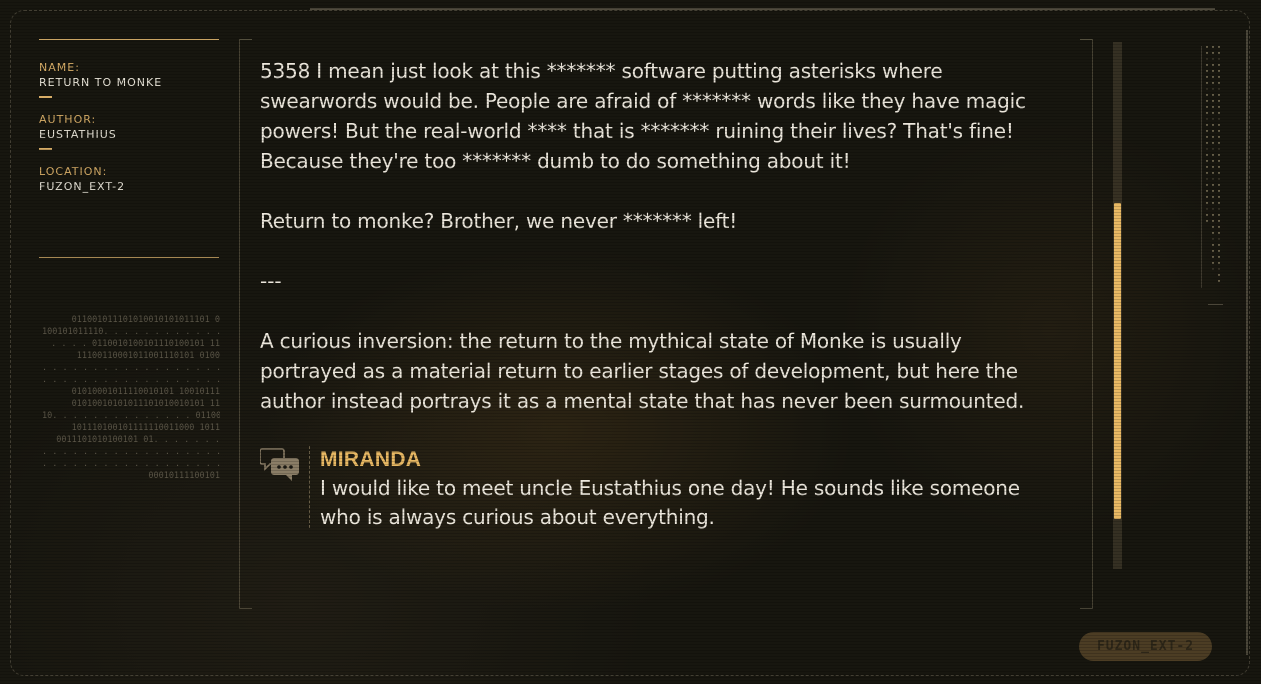 The height and width of the screenshot is (684, 1261). What do you see at coordinates (129, 131) in the screenshot?
I see `author-block: AUTHOR: EUSTATHIUS` at bounding box center [129, 131].